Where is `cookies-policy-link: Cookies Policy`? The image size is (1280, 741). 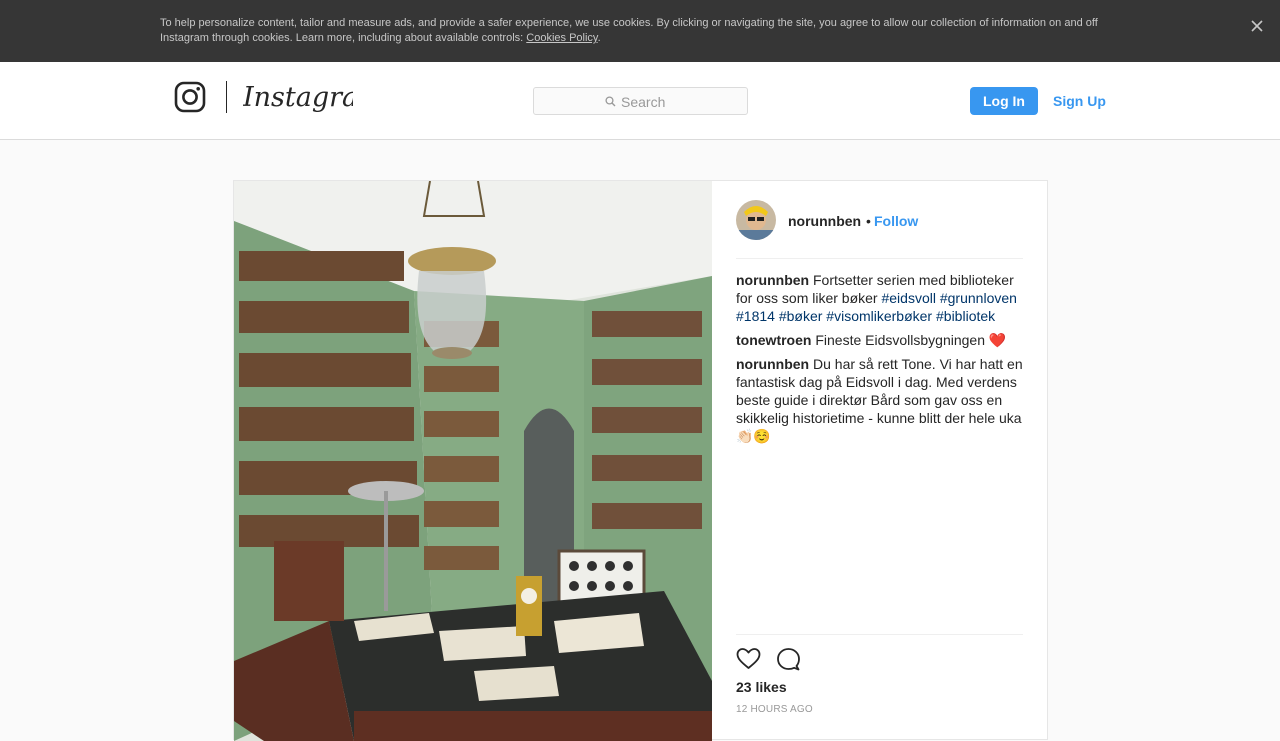
cookies-policy-link: Cookies Policy is located at coordinates (561, 38).